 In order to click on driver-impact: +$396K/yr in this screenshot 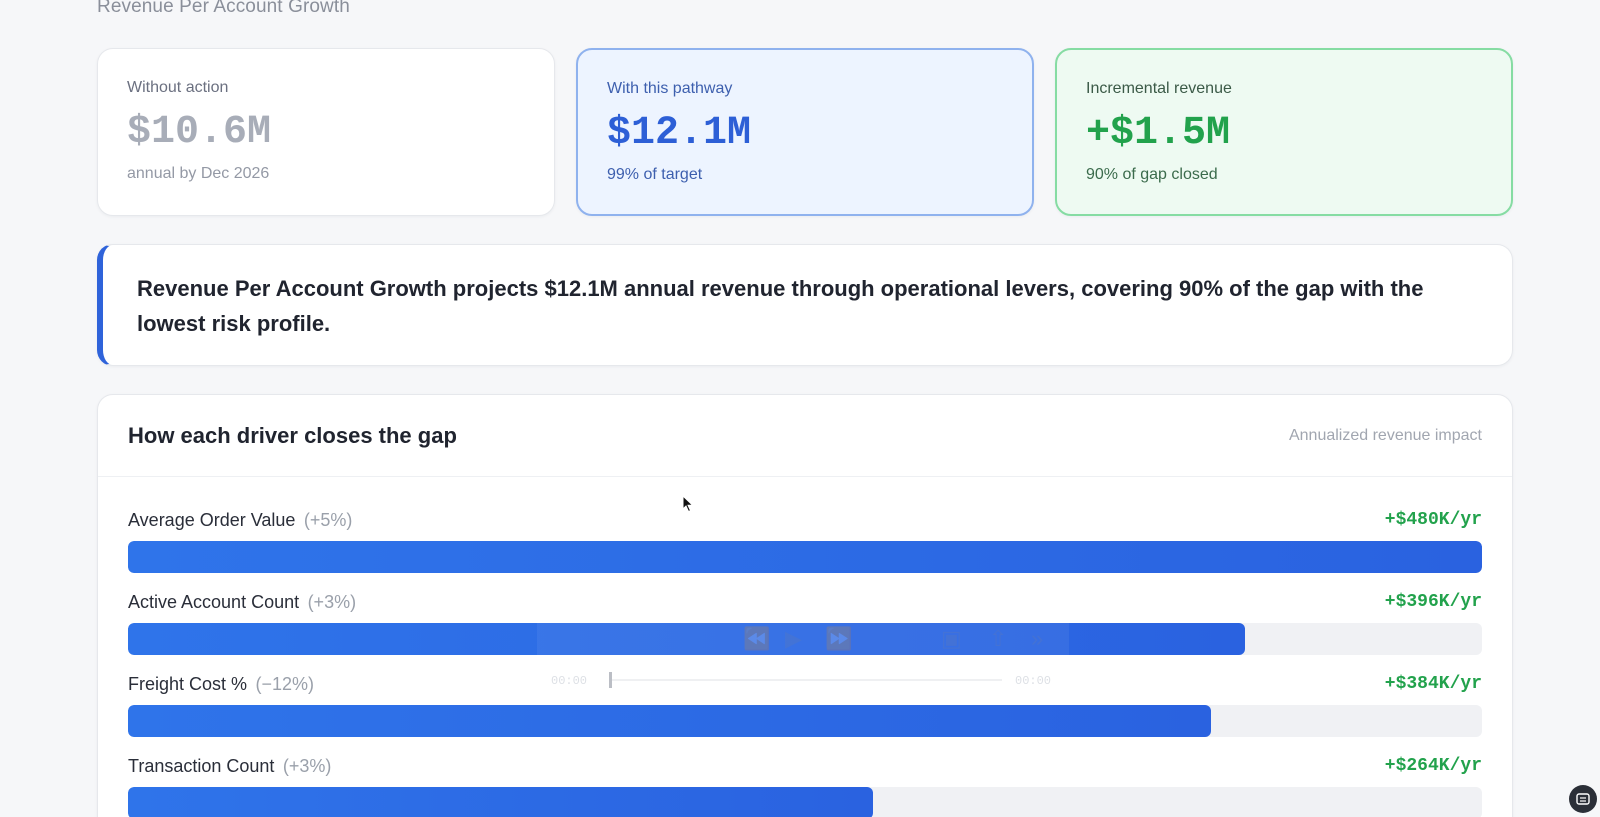, I will do `click(1433, 602)`.